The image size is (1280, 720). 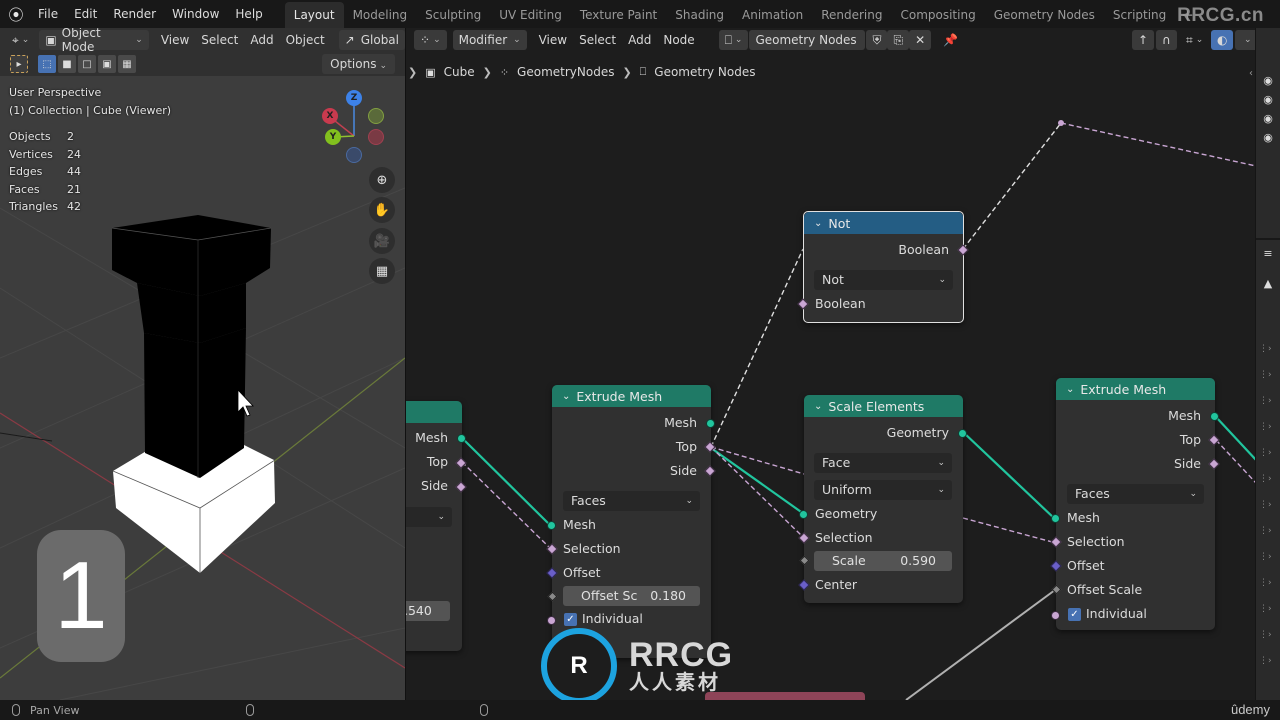 What do you see at coordinates (127, 64) in the screenshot?
I see `select-intersect-icon: ▦` at bounding box center [127, 64].